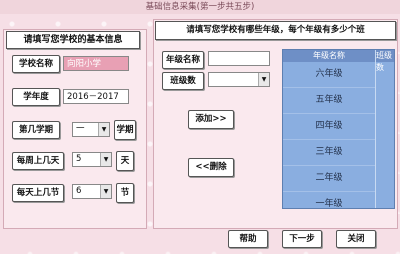 This screenshot has height=254, width=400. Describe the element at coordinates (329, 127) in the screenshot. I see `table-row: 四年级` at that location.